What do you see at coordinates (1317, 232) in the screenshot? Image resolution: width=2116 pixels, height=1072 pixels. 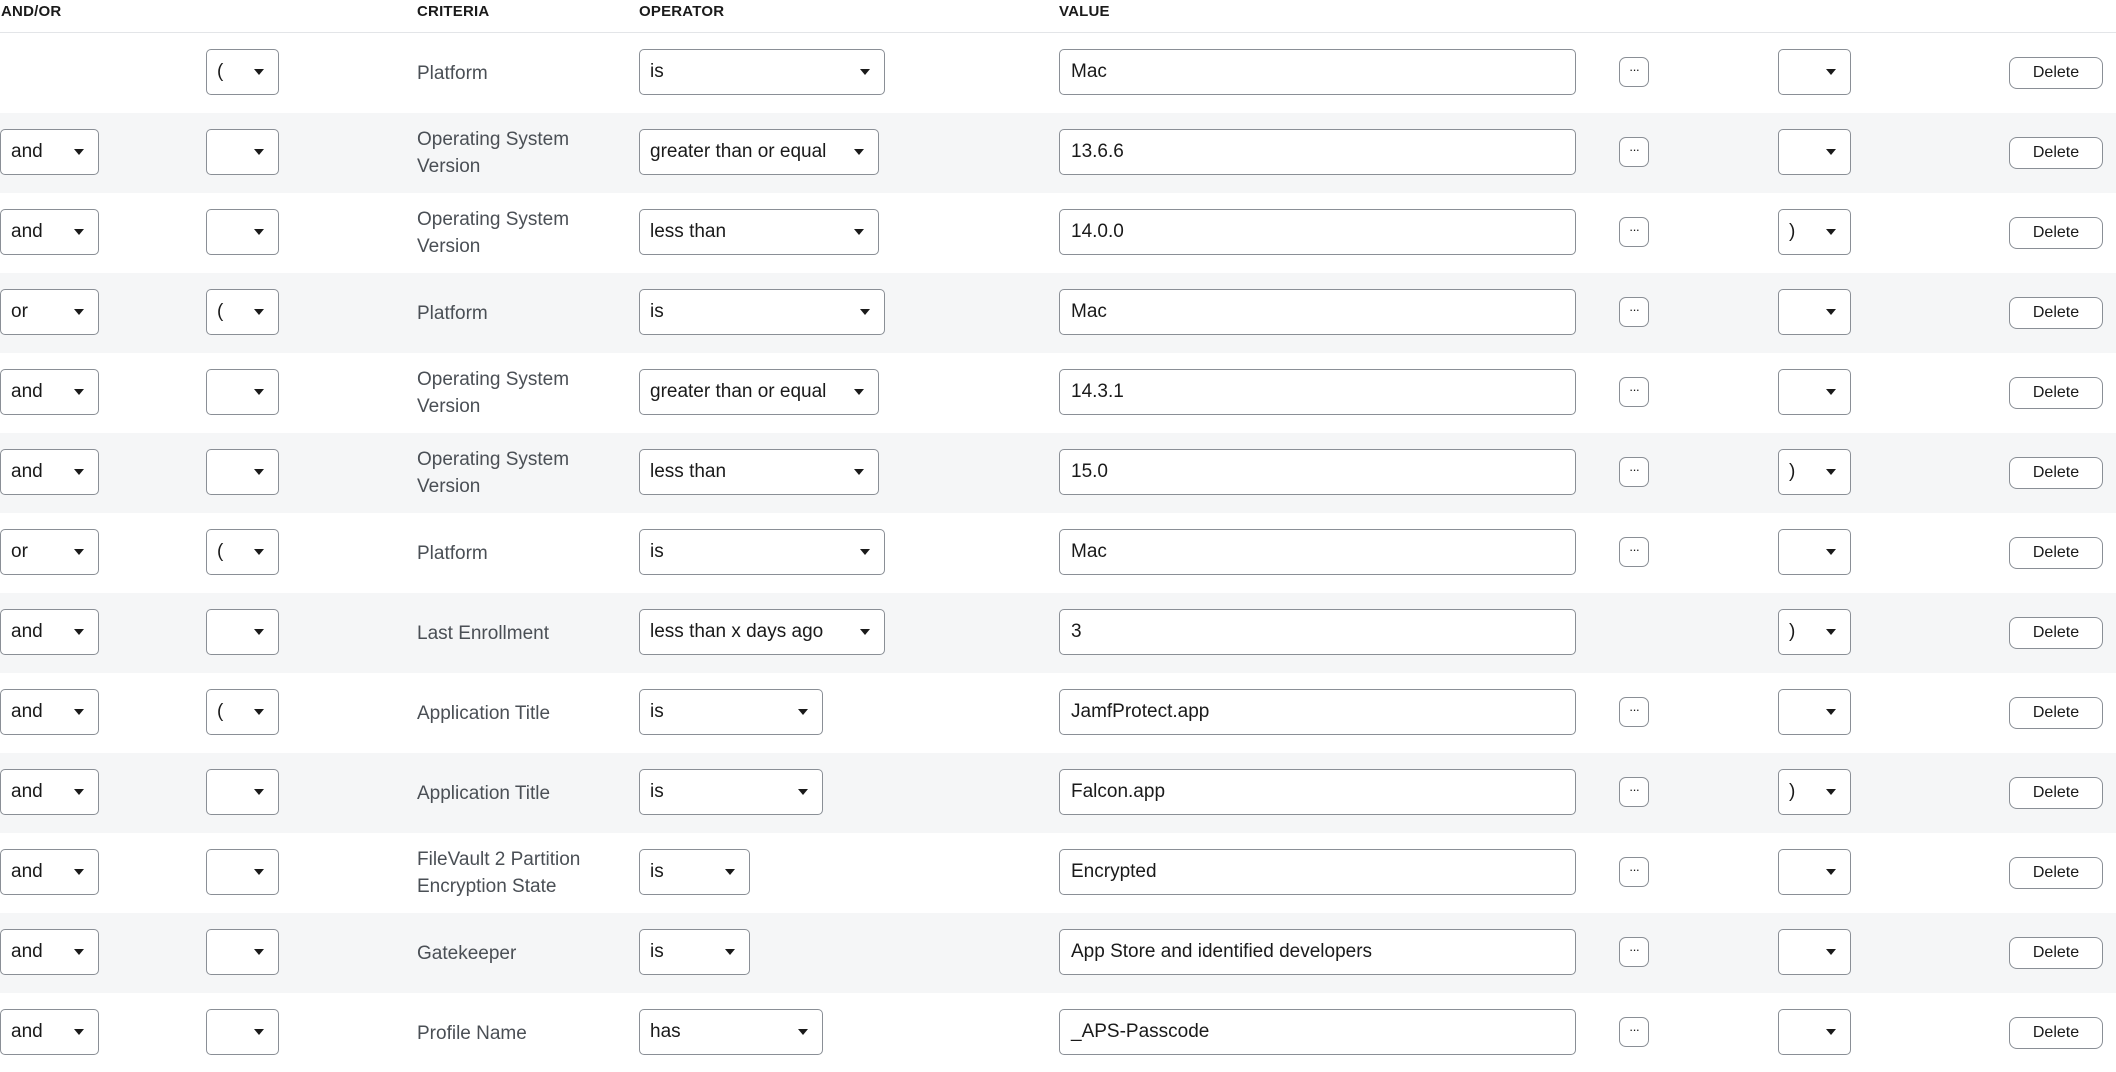 I see `value-input: 14.0.0` at bounding box center [1317, 232].